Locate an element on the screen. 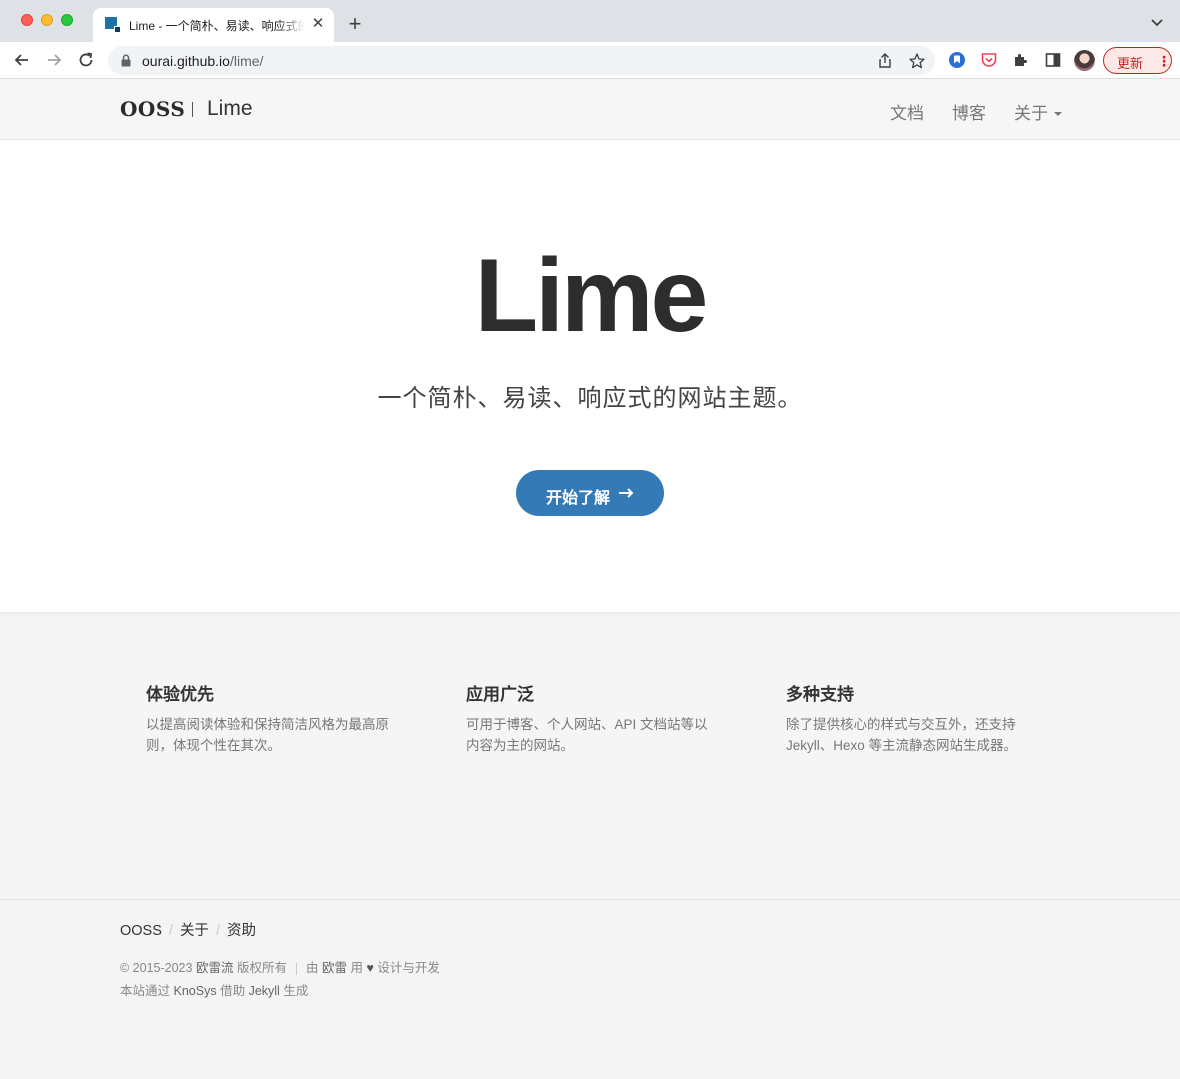 This screenshot has width=1180, height=1079. feature-title: 多种支持 is located at coordinates (820, 694).